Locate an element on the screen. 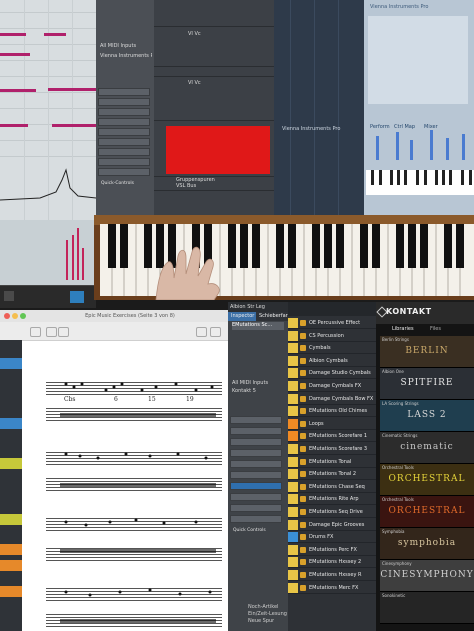 Image resolution: width=474 pixels, height=631 pixels. track-row: EMutations Rite Arp is located at coordinates (332, 500).